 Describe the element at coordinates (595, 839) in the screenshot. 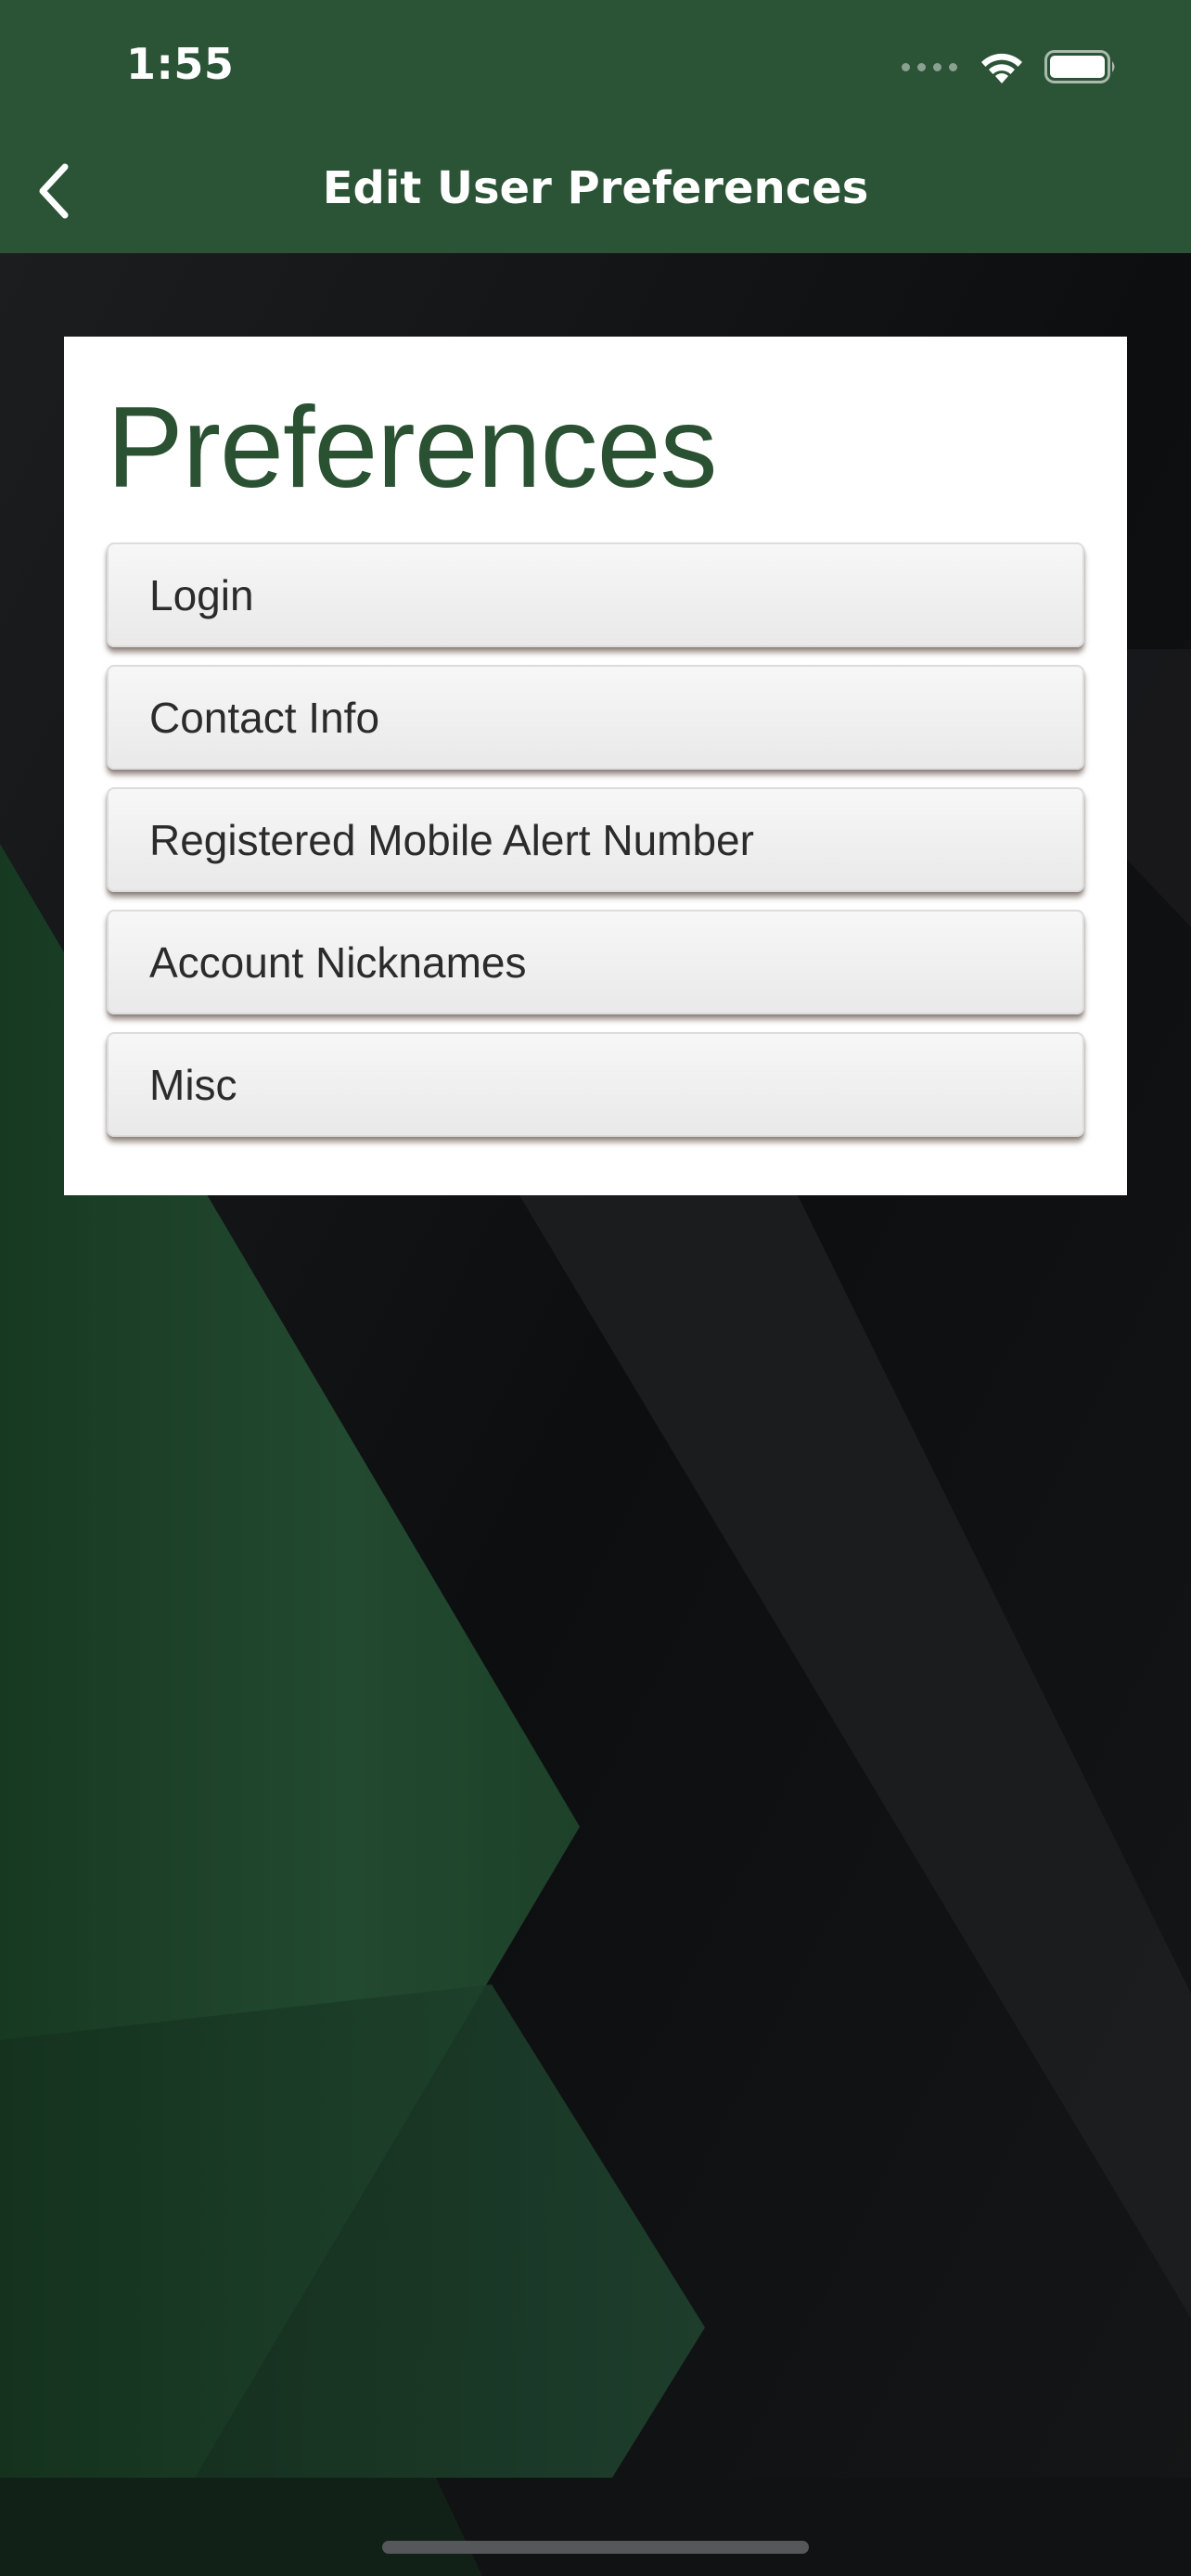

I see `registered-mobile-alert-number-button: Registered Mobile Alert Number` at that location.